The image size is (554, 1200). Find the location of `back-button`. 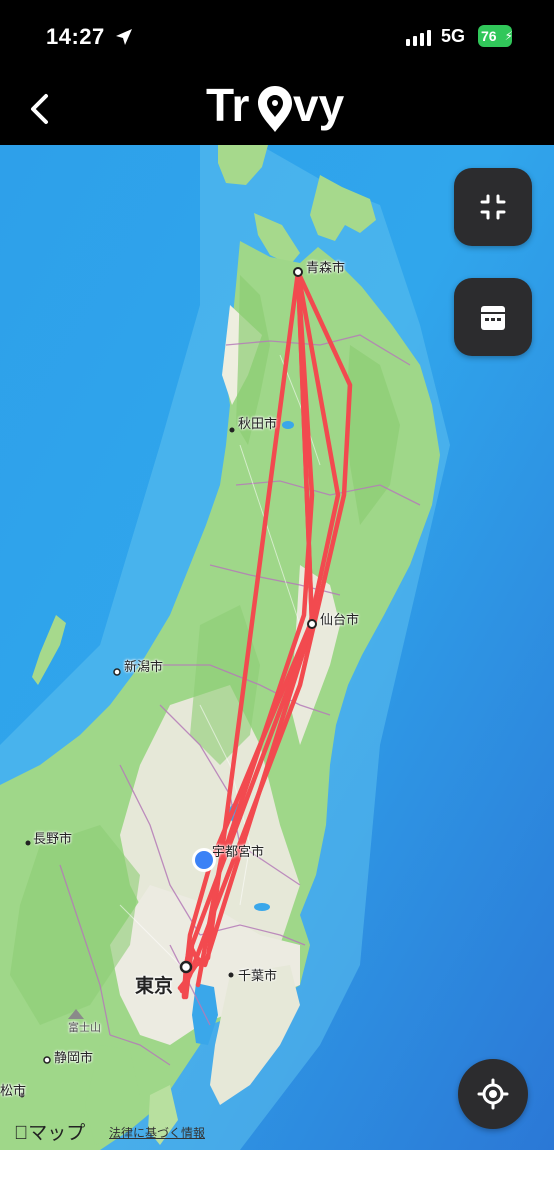

back-button is located at coordinates (40, 109).